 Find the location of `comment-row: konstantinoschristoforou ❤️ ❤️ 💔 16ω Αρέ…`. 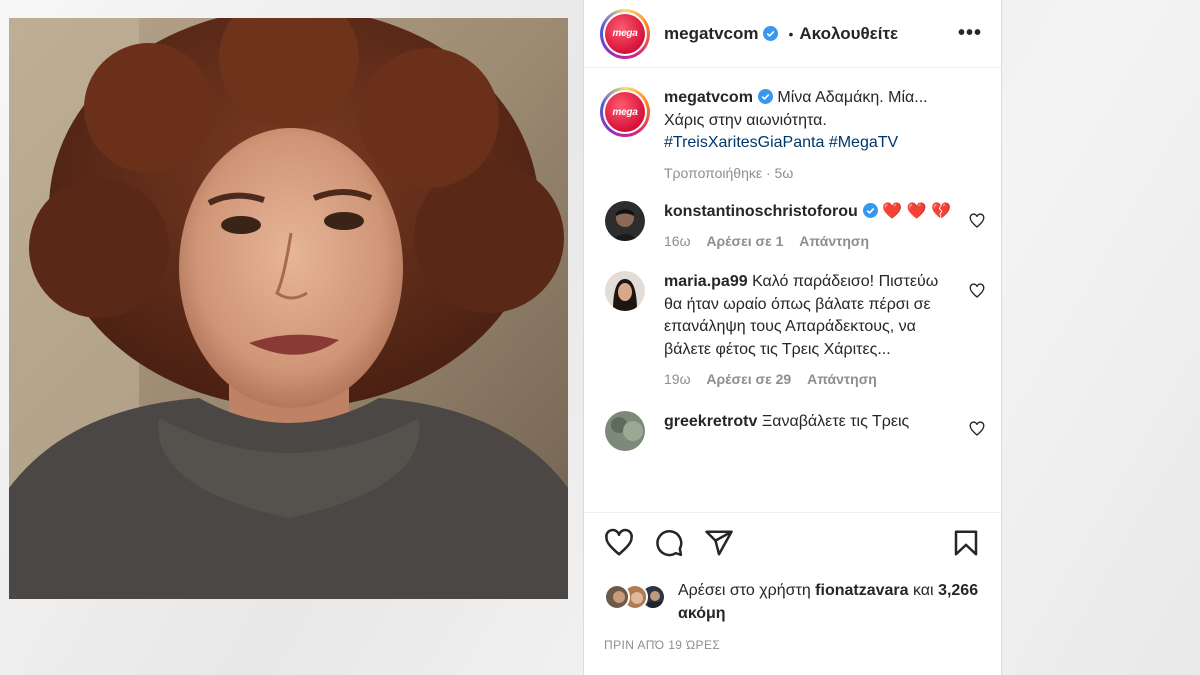

comment-row: konstantinoschristoforou ❤️ ❤️ 💔 16ω Αρέ… is located at coordinates (792, 224).